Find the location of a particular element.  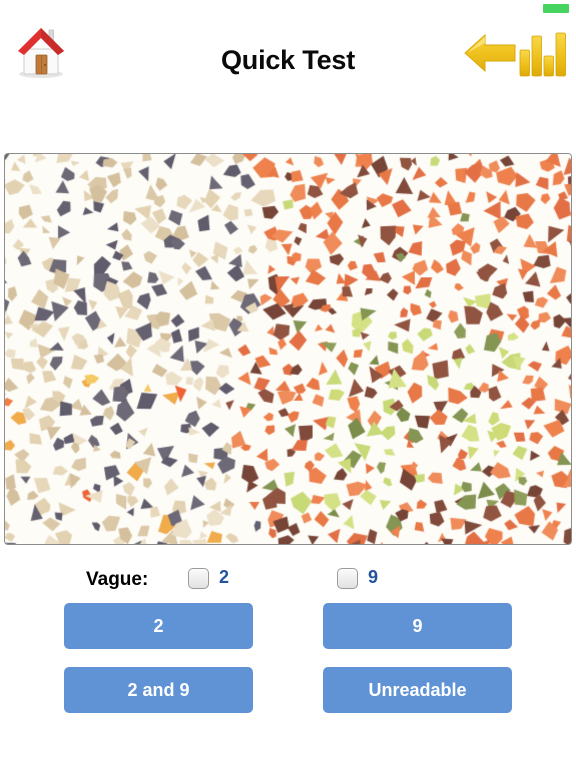

vague-row: Vague: 2 9 is located at coordinates (288, 582).